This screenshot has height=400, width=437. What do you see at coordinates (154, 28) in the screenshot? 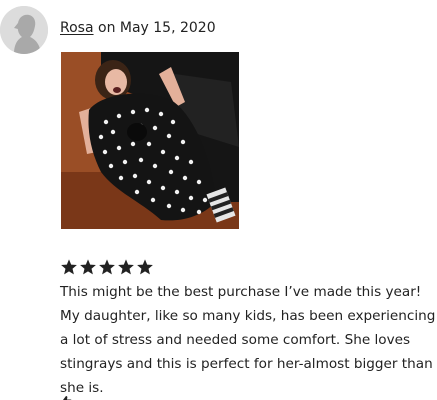
I see `review-date: on May 15, 2020` at bounding box center [154, 28].